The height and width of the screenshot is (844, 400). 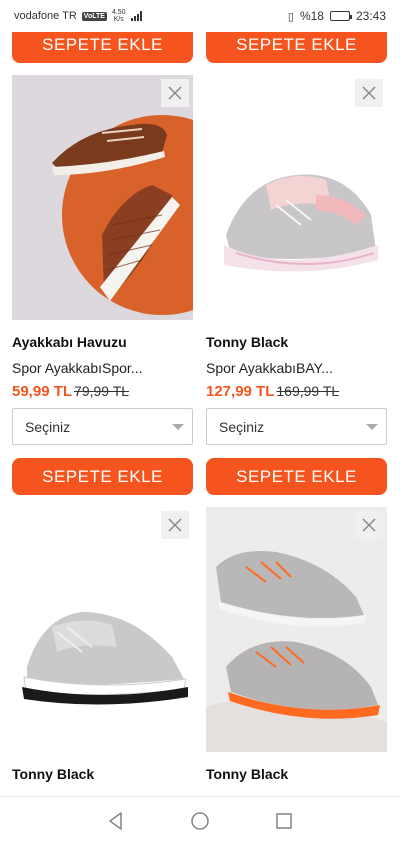 What do you see at coordinates (102, 391) in the screenshot?
I see `original-price: 79,99 TL` at bounding box center [102, 391].